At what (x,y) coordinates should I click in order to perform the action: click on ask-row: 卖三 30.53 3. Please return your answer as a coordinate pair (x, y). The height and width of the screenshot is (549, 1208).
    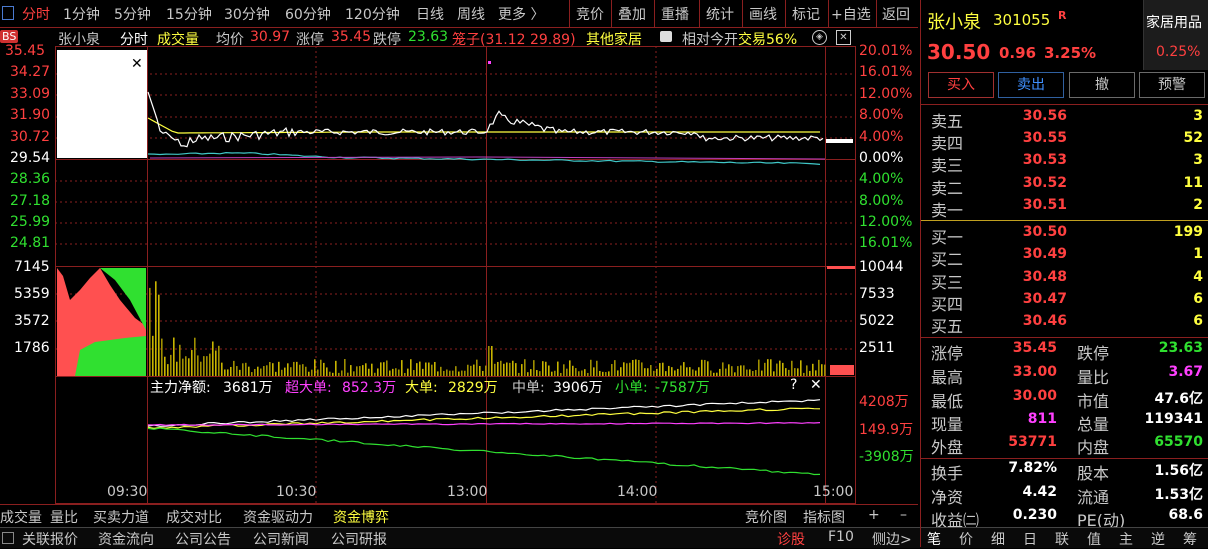
    Looking at the image, I should click on (1064, 163).